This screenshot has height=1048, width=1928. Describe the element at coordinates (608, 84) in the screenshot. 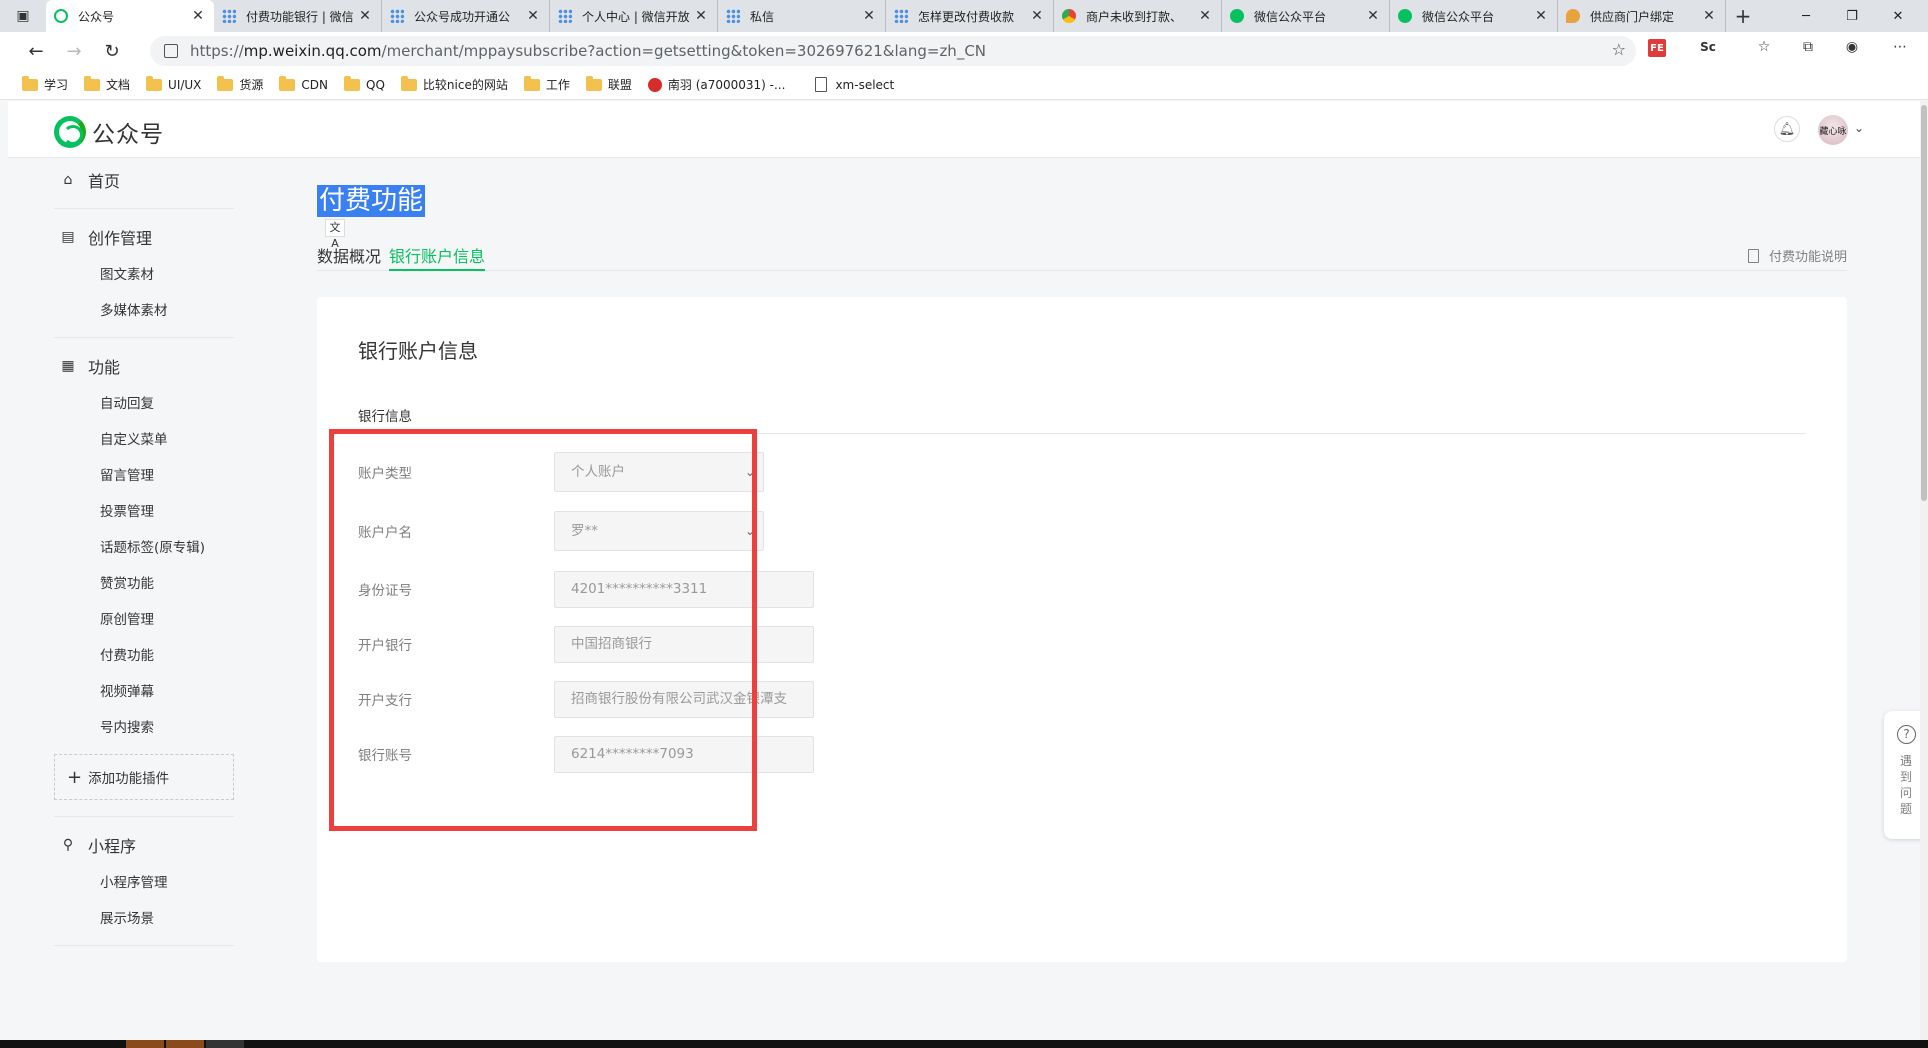

I see `bookmark-item: 联盟` at that location.